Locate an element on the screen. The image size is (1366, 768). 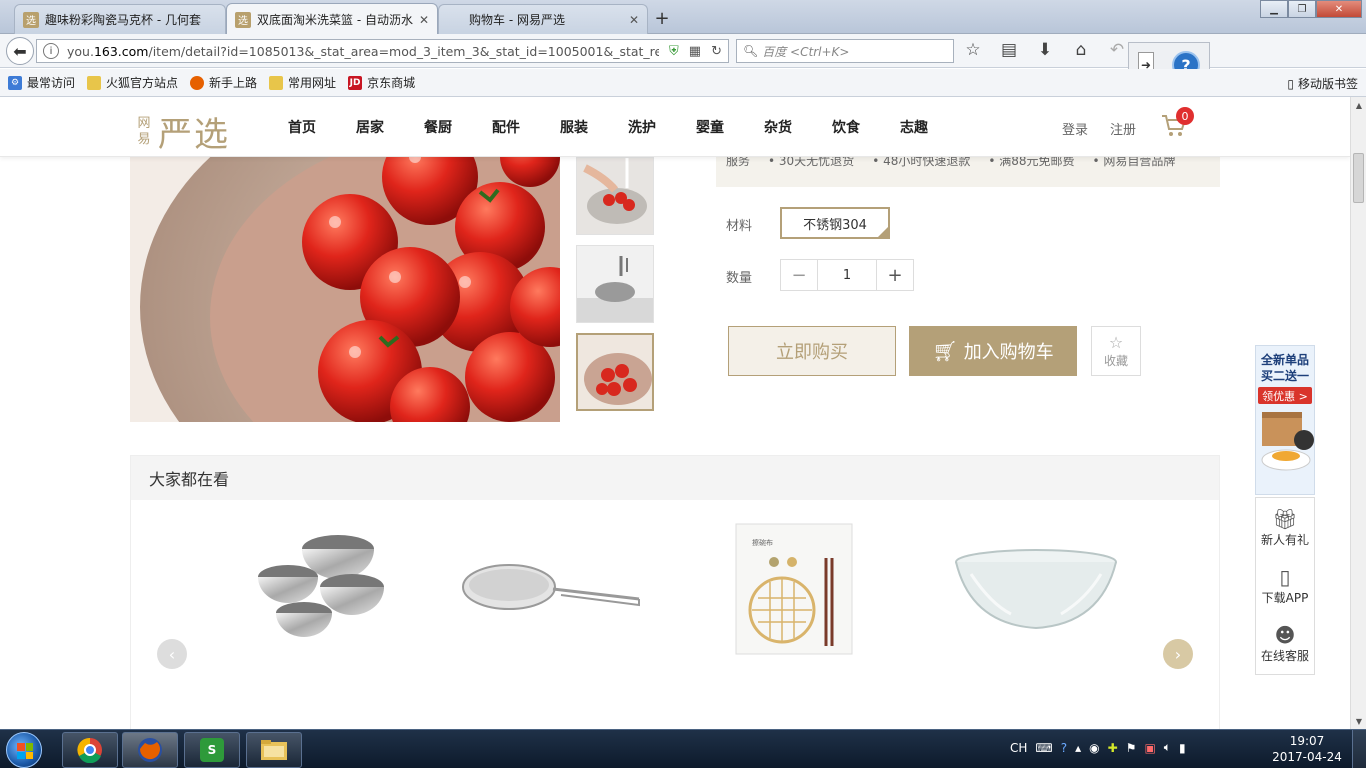
carousel-prev-button: ‹ is located at coordinates (172, 654).